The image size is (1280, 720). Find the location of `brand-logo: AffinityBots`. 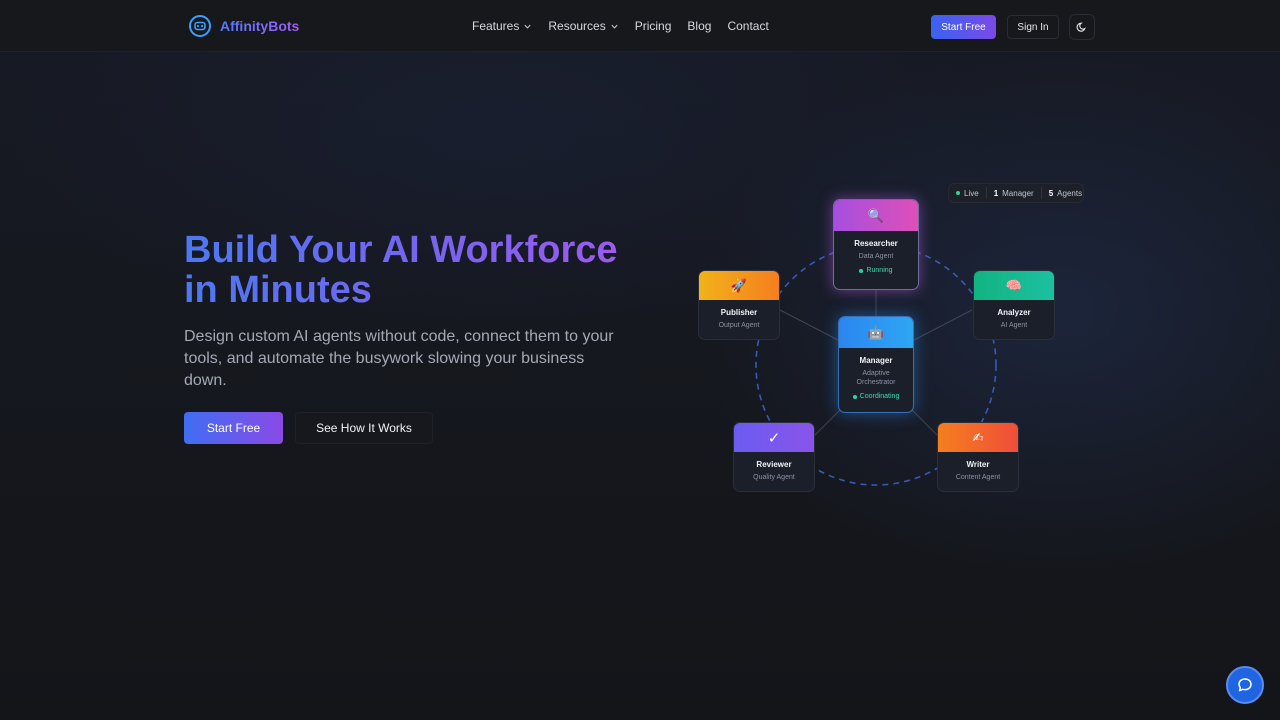

brand-logo: AffinityBots is located at coordinates (243, 26).